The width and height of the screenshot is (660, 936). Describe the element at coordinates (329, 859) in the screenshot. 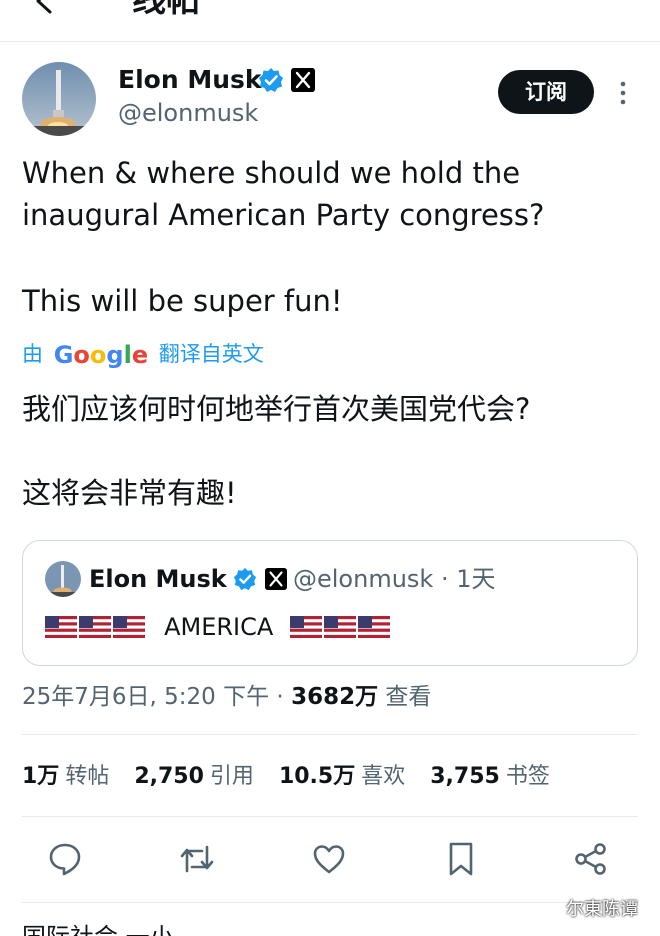

I see `like-icon` at that location.